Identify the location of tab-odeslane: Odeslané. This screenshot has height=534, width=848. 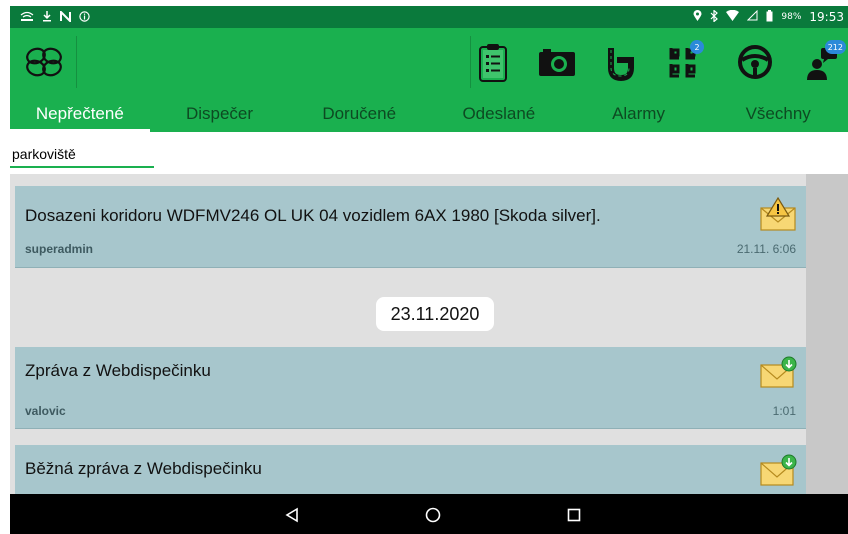
(499, 114).